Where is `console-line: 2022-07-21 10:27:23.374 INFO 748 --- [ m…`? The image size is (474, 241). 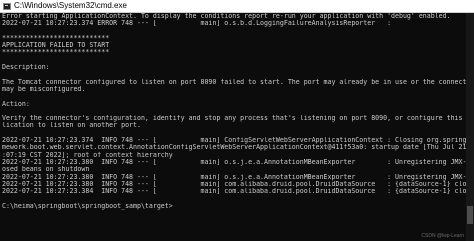 console-line: 2022-07-21 10:27:23.374 INFO 748 --- [ m… is located at coordinates (234, 141).